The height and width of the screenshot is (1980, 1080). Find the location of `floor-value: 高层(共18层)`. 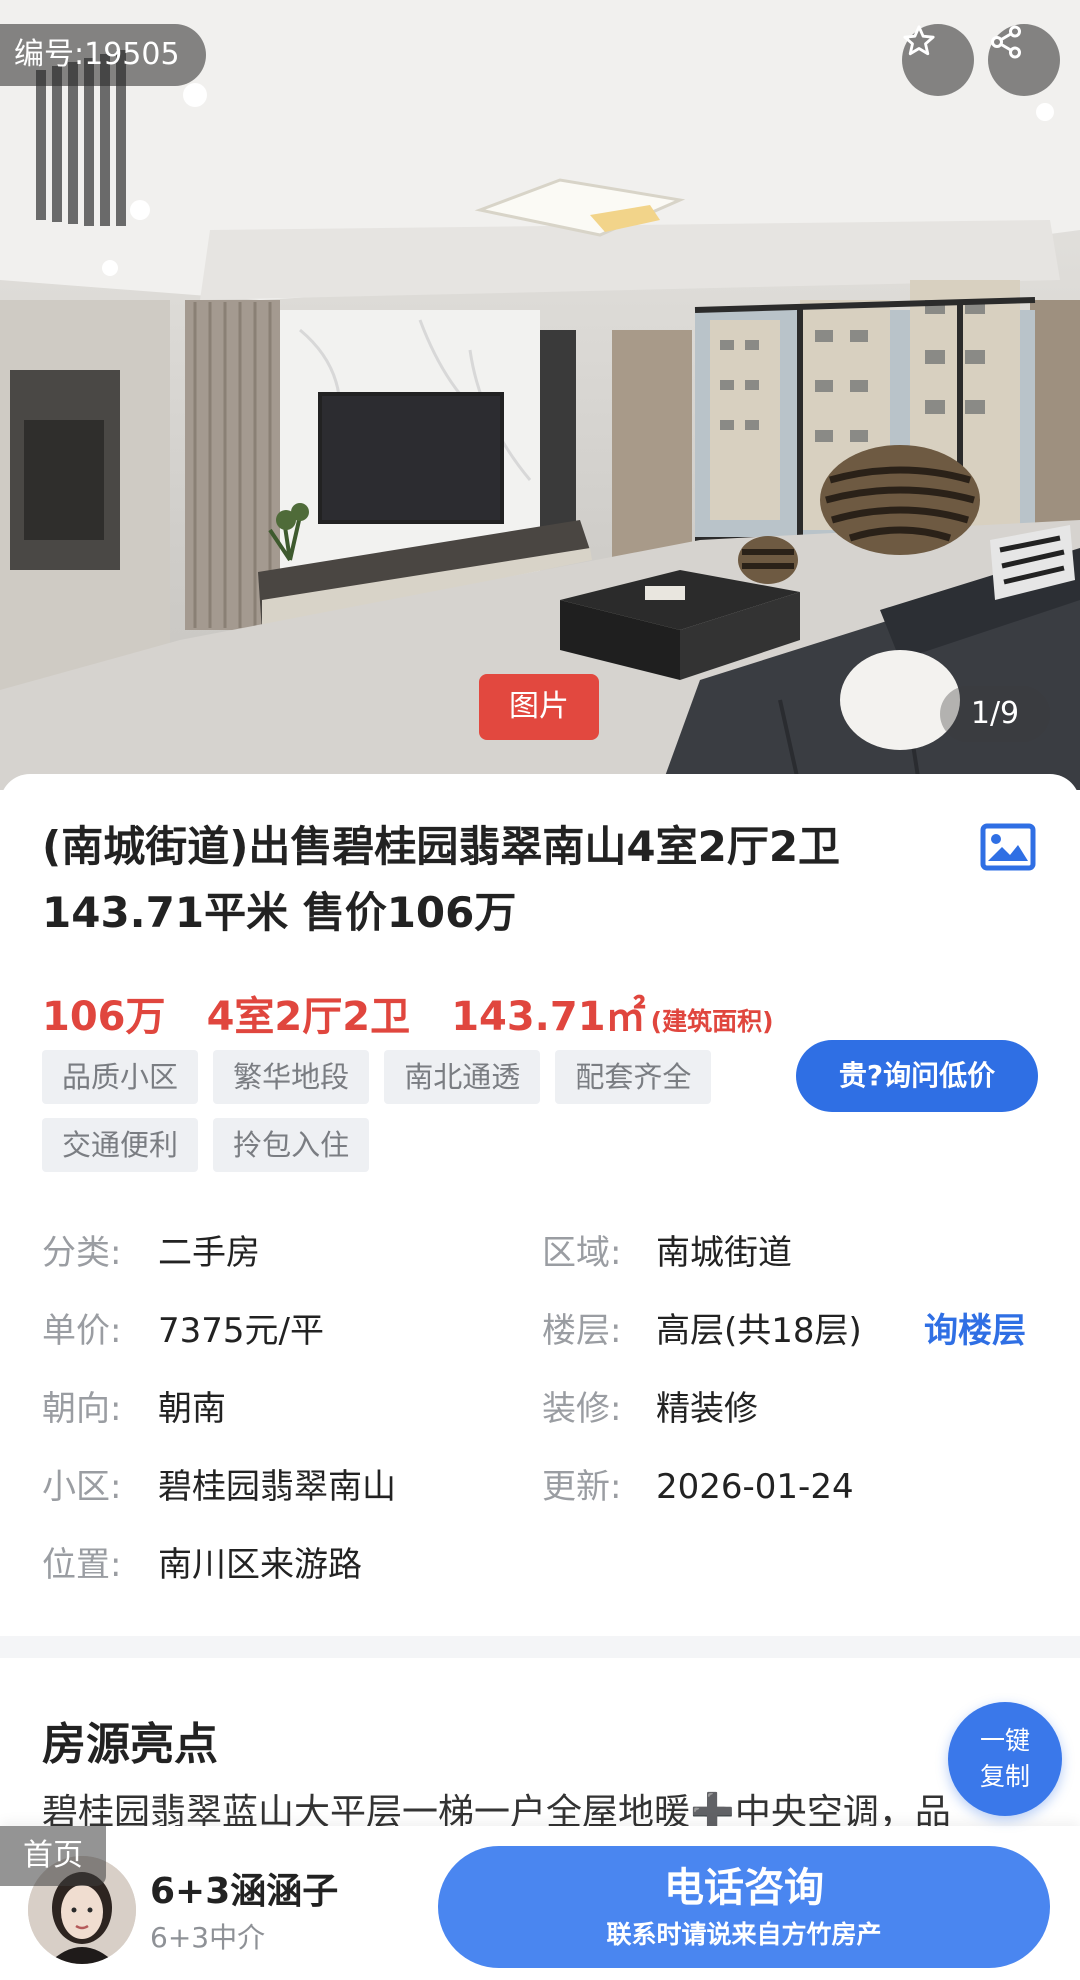

floor-value: 高层(共18层) is located at coordinates (759, 1331).